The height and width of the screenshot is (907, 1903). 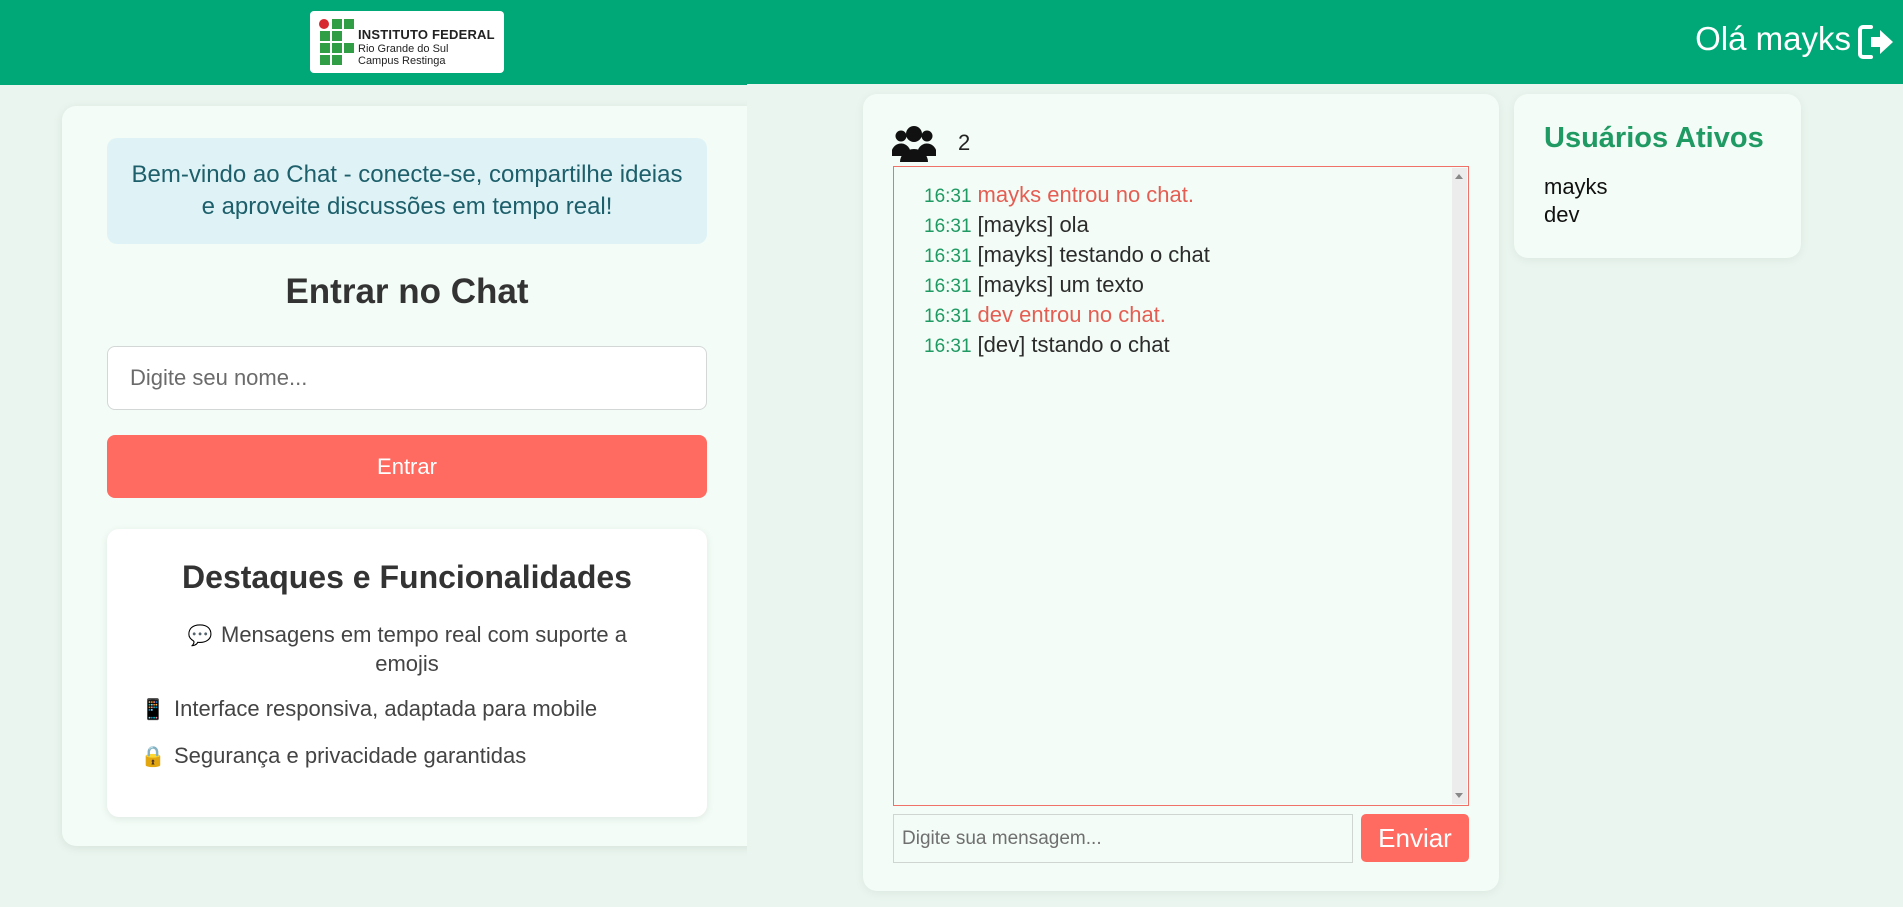 I want to click on message-text: dev entrou no chat., so click(x=1071, y=314).